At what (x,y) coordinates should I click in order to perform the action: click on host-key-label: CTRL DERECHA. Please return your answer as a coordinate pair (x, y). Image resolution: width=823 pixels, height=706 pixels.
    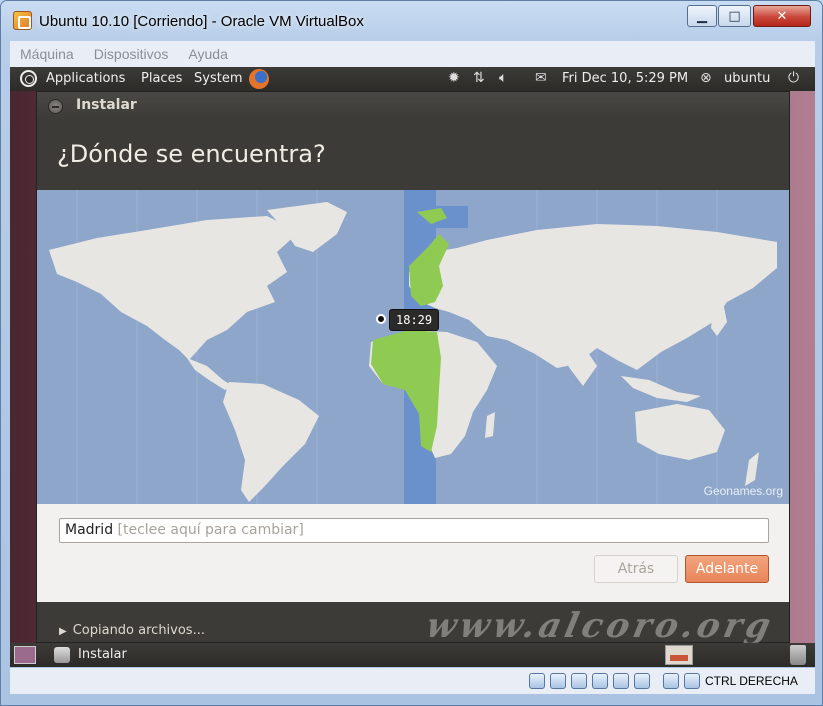
    Looking at the image, I should click on (751, 681).